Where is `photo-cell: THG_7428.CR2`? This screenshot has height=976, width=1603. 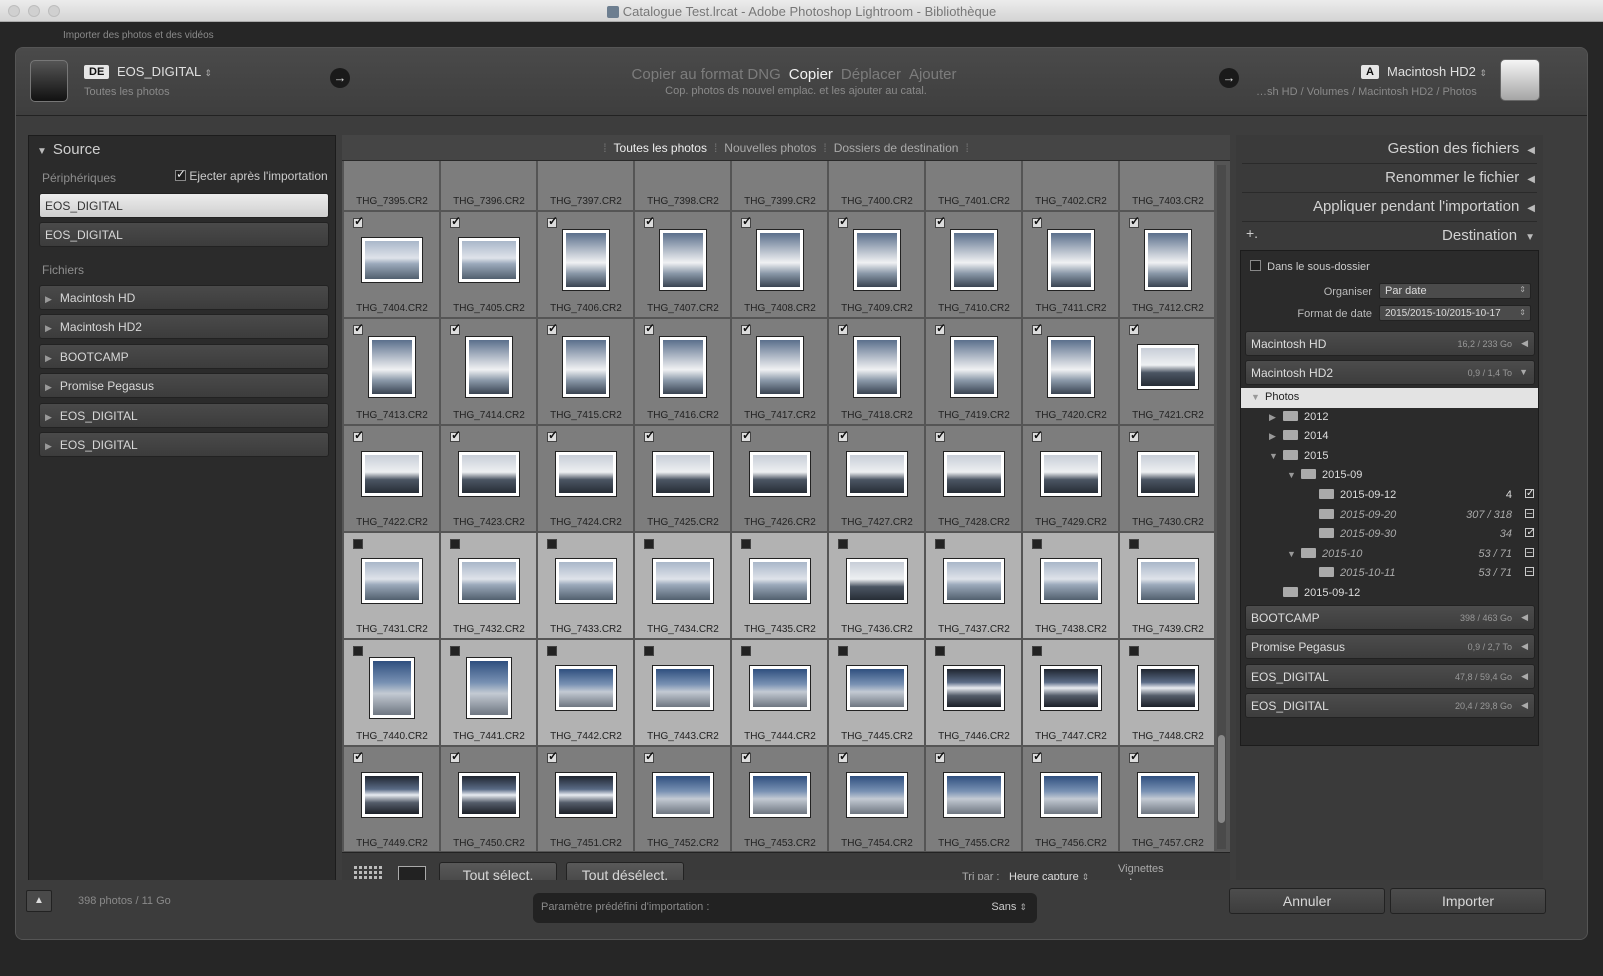 photo-cell: THG_7428.CR2 is located at coordinates (974, 479).